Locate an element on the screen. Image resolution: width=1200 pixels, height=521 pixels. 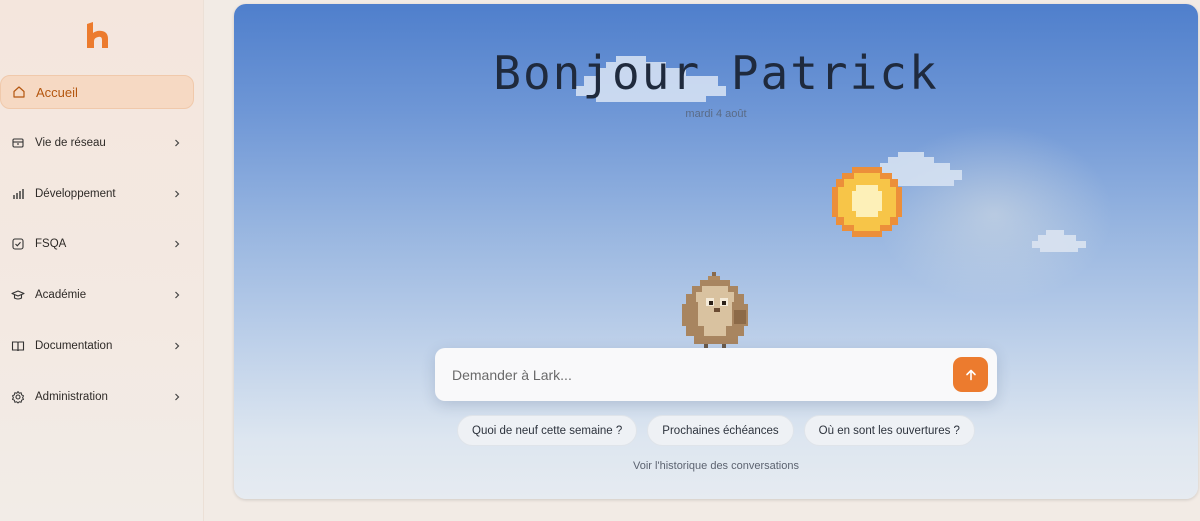
arrow-up-icon is located at coordinates (970, 374).